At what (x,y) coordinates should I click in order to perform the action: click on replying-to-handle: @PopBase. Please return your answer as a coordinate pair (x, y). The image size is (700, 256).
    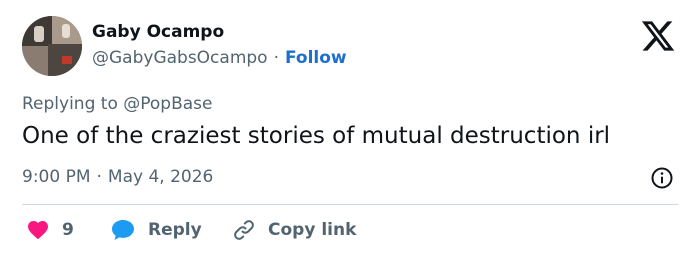
    Looking at the image, I should click on (167, 104).